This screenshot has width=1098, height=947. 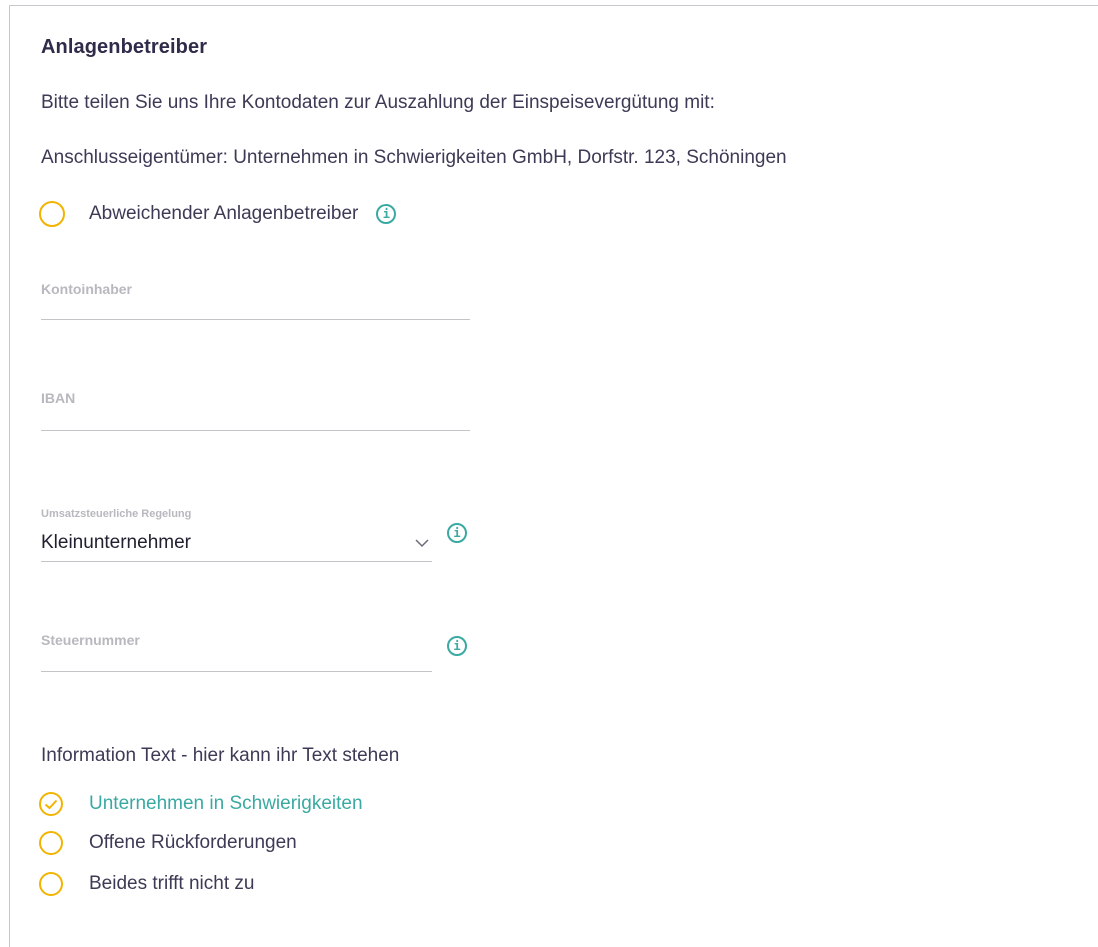 I want to click on chevron-down-icon, so click(x=422, y=543).